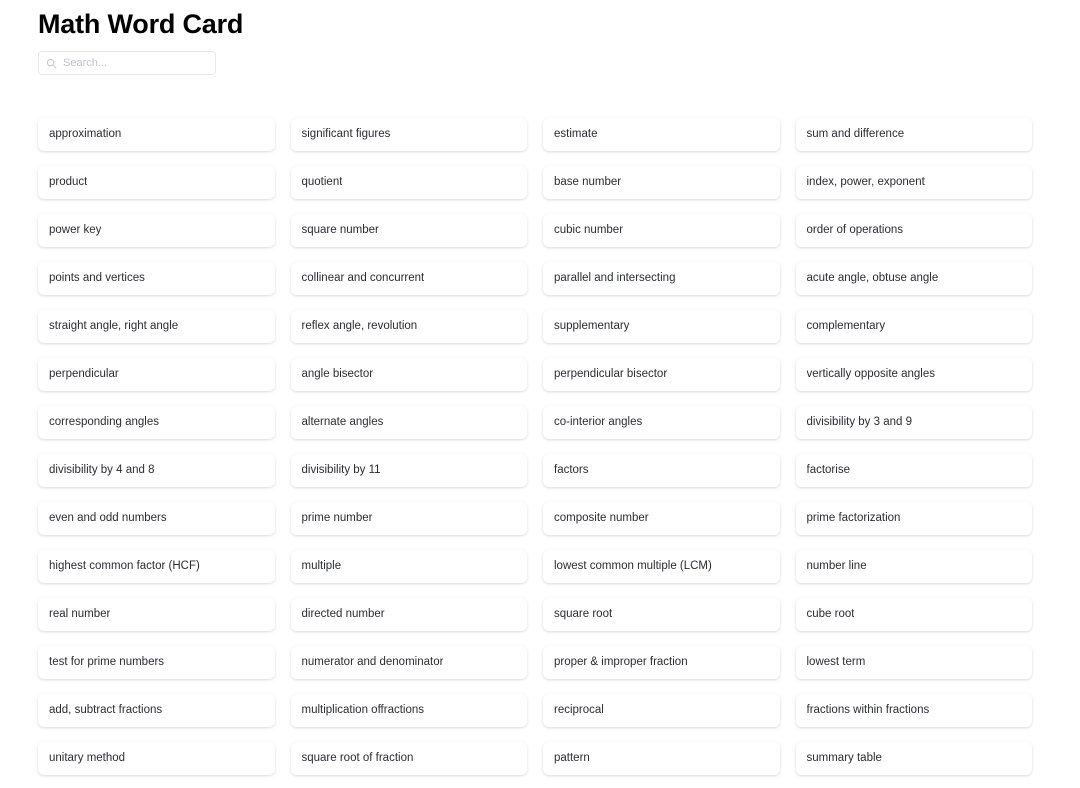  I want to click on word-card-label: estimate, so click(576, 134).